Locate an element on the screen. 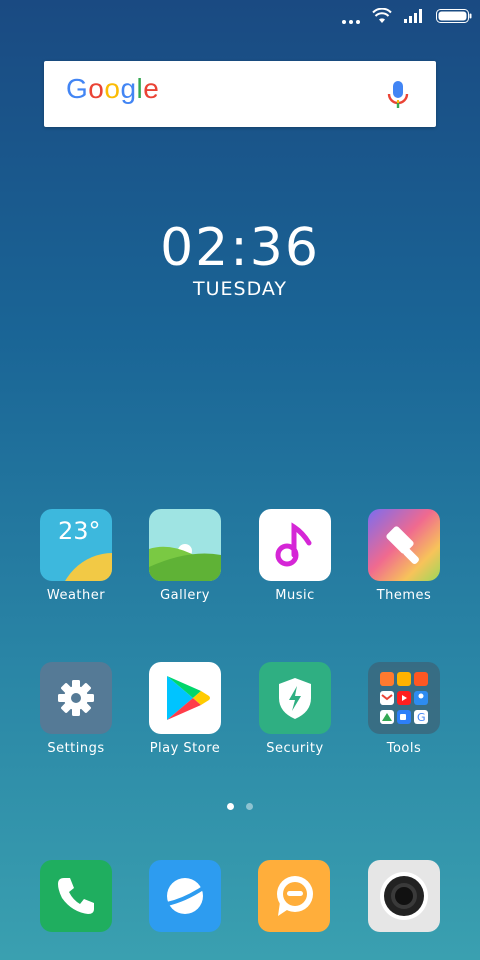 The image size is (480, 960). gallery-icon is located at coordinates (185, 545).